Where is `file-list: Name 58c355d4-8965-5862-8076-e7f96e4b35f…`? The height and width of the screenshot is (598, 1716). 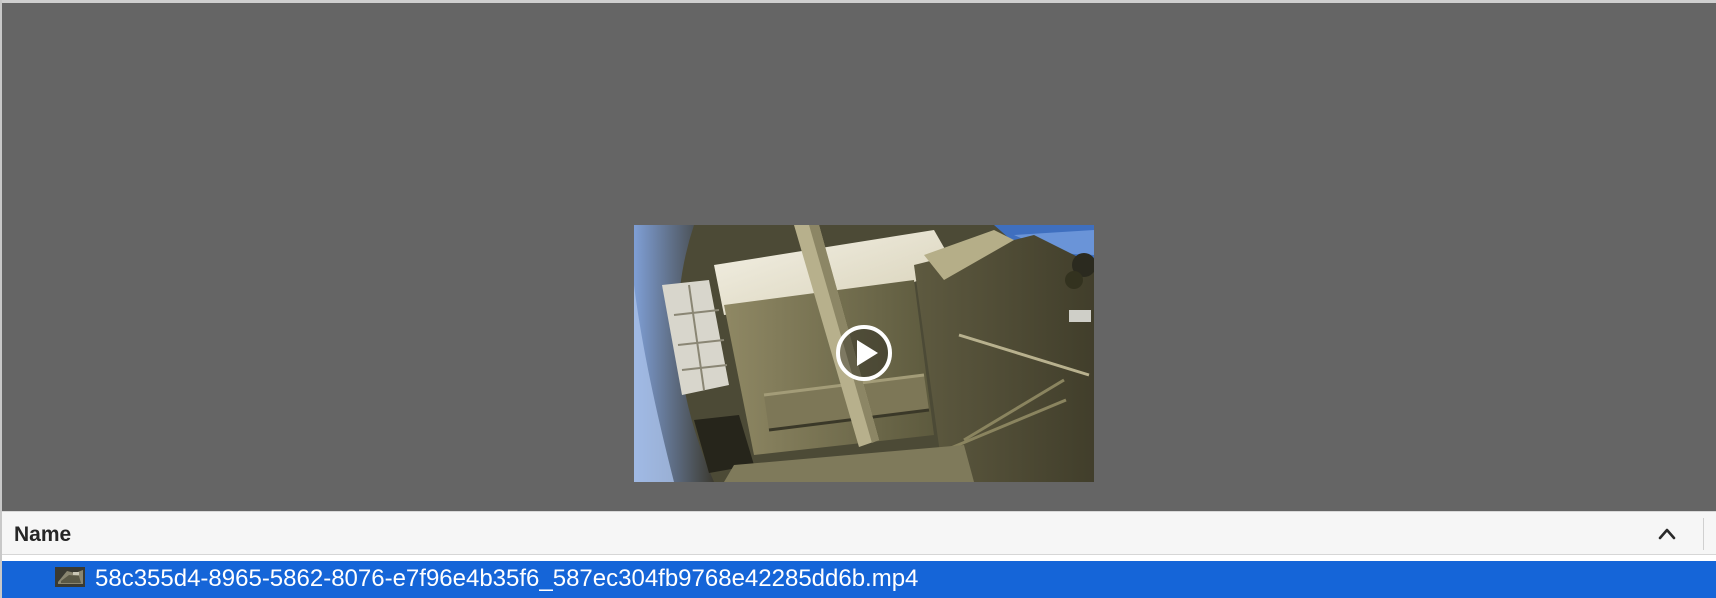 file-list: Name 58c355d4-8965-5862-8076-e7f96e4b35f… is located at coordinates (859, 554).